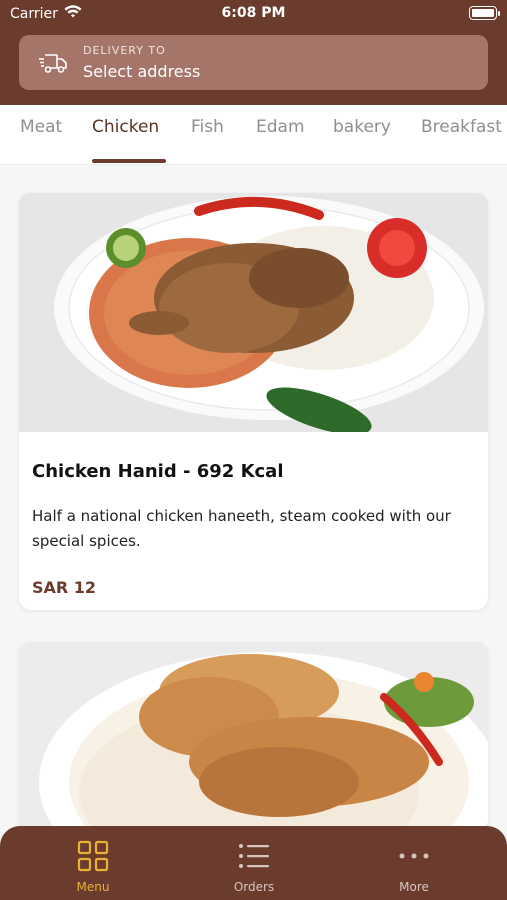 Image resolution: width=507 pixels, height=900 pixels. What do you see at coordinates (93, 856) in the screenshot?
I see `grid-icon` at bounding box center [93, 856].